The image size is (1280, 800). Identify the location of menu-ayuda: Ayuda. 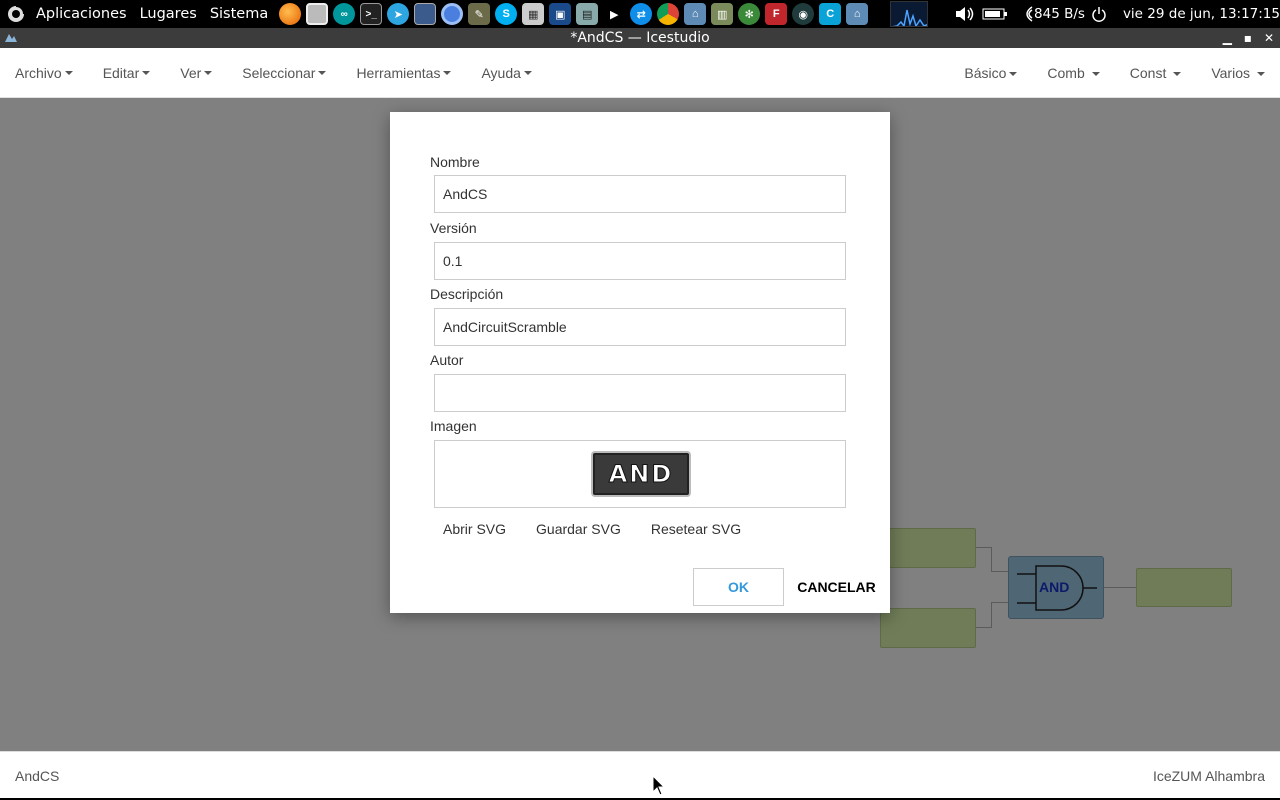
(506, 73).